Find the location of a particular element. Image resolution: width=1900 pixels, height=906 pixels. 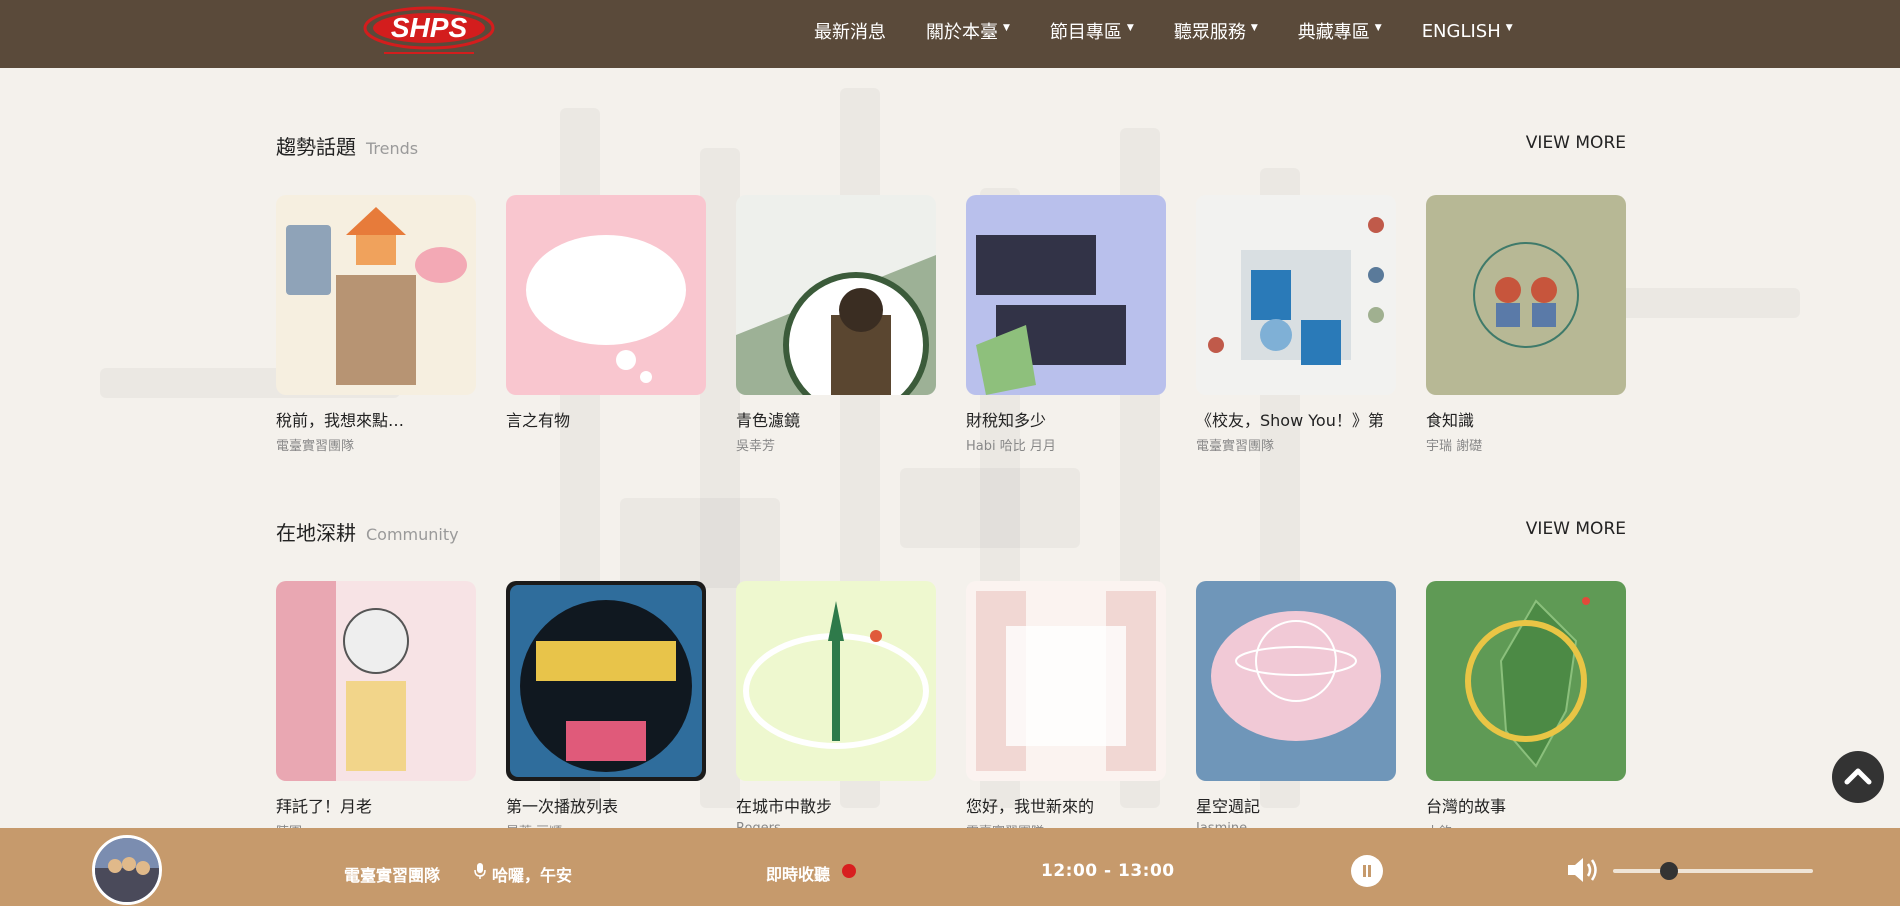

section-header: 趨勢話題 Trends VIEW MORE is located at coordinates (951, 146).